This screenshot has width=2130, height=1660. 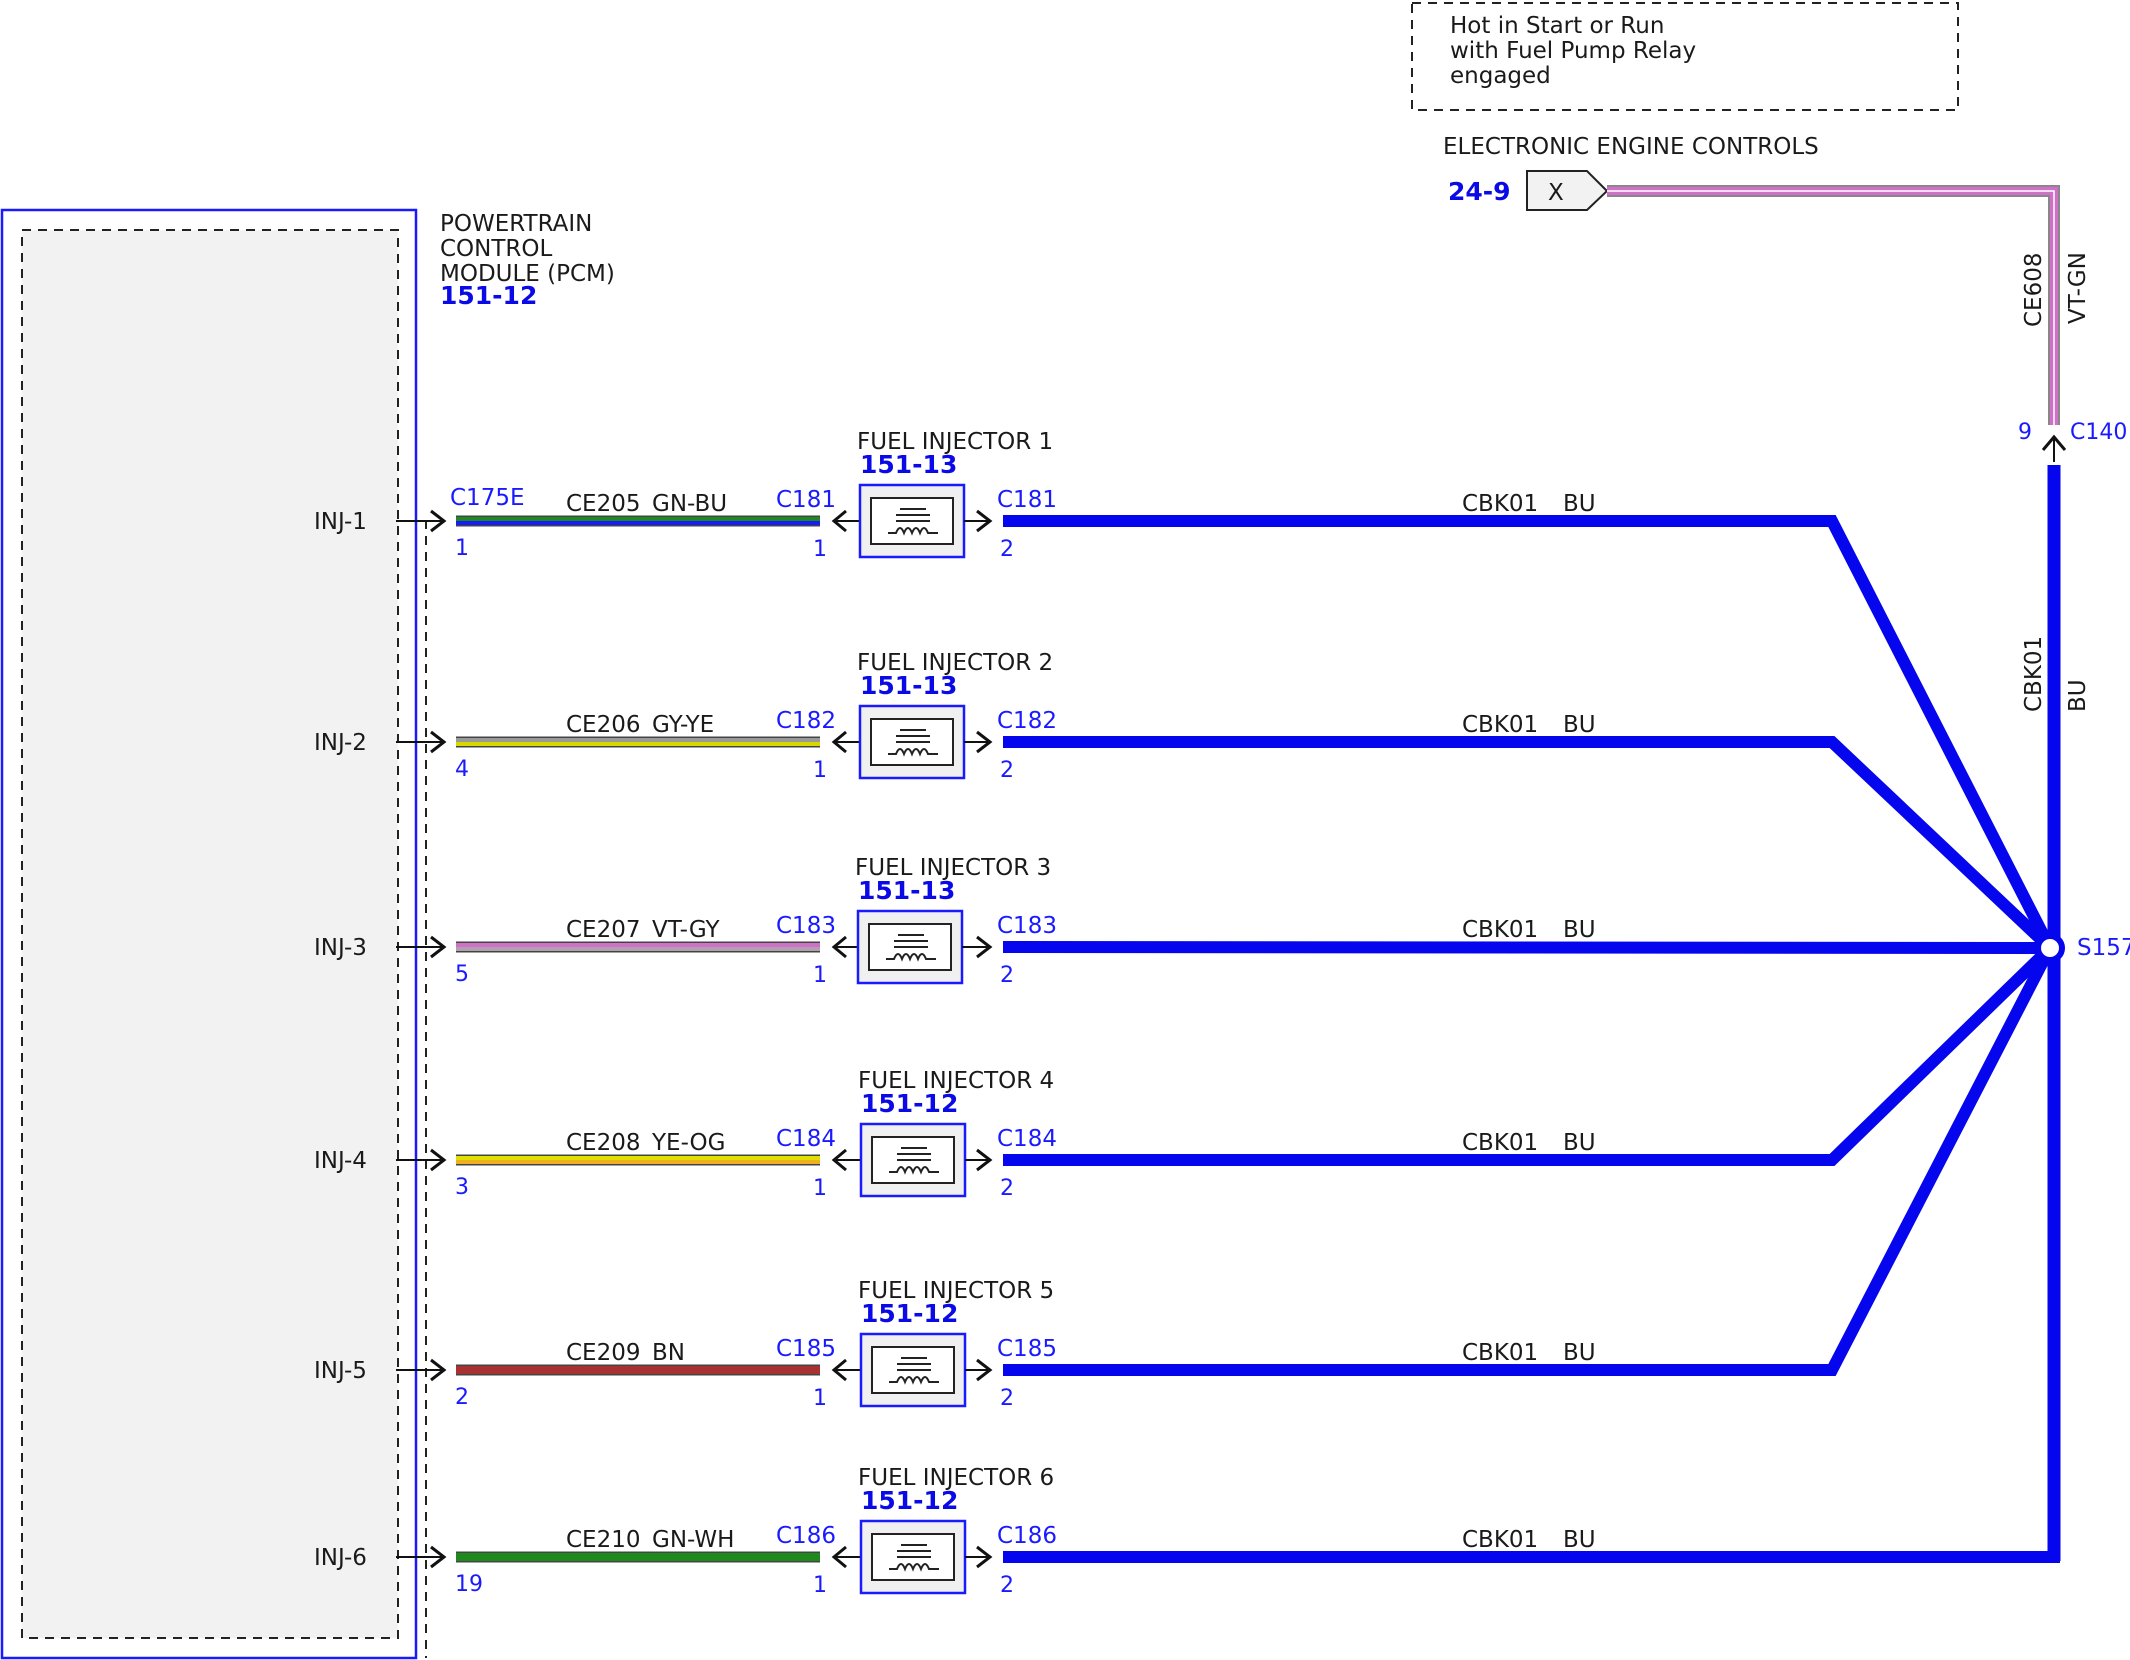 What do you see at coordinates (683, 725) in the screenshot?
I see `signal-color-2: GY-YE` at bounding box center [683, 725].